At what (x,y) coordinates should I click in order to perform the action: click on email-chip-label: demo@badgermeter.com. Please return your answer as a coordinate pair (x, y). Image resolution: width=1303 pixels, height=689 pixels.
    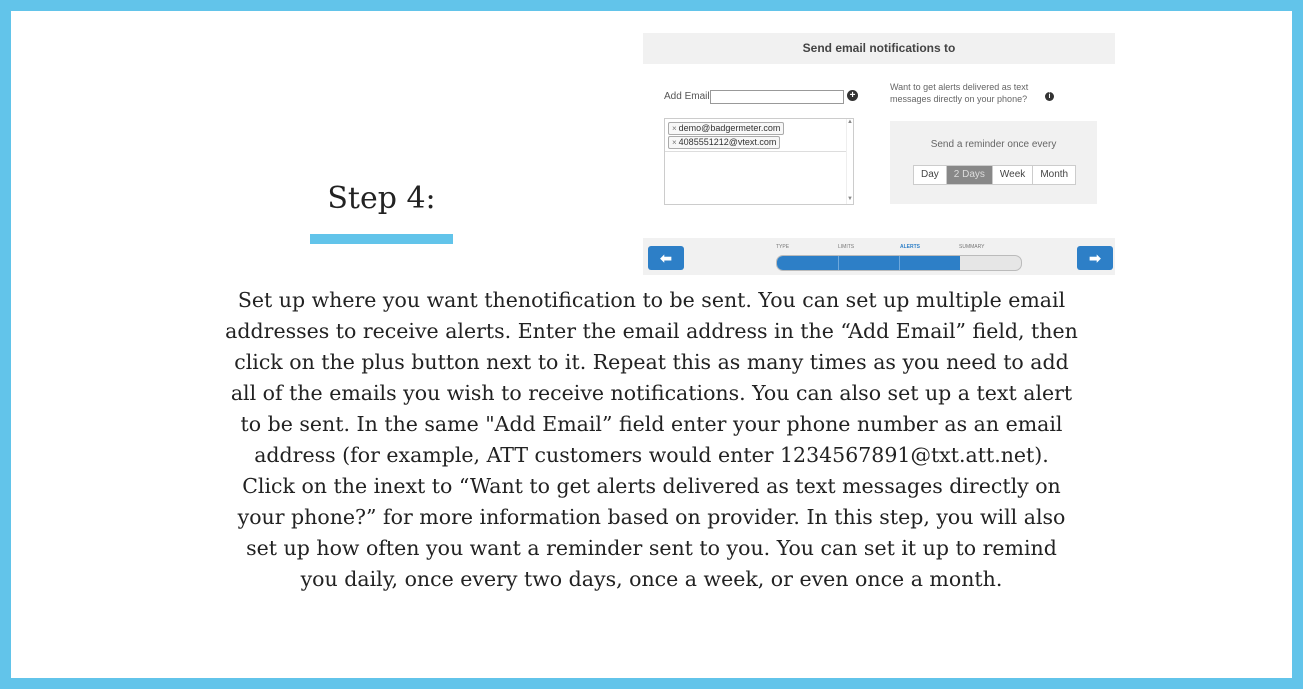
    Looking at the image, I should click on (729, 128).